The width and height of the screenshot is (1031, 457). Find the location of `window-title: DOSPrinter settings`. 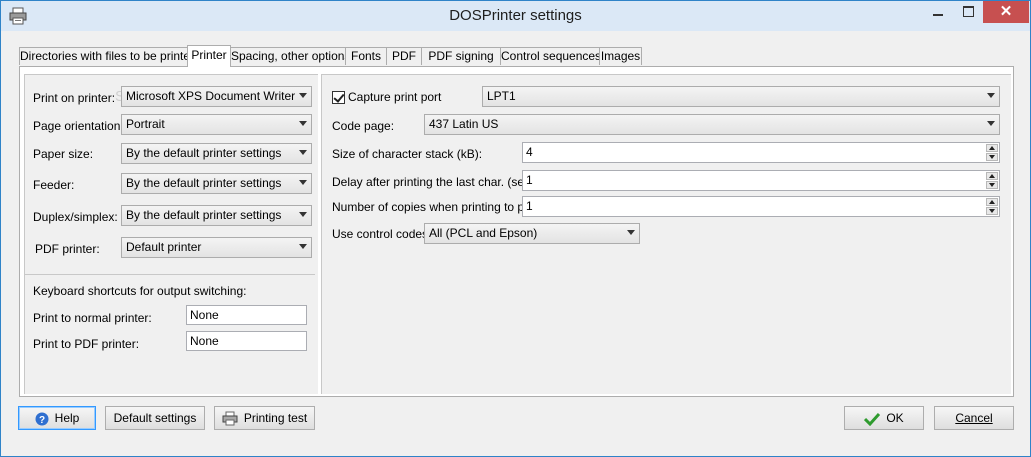

window-title: DOSPrinter settings is located at coordinates (515, 15).